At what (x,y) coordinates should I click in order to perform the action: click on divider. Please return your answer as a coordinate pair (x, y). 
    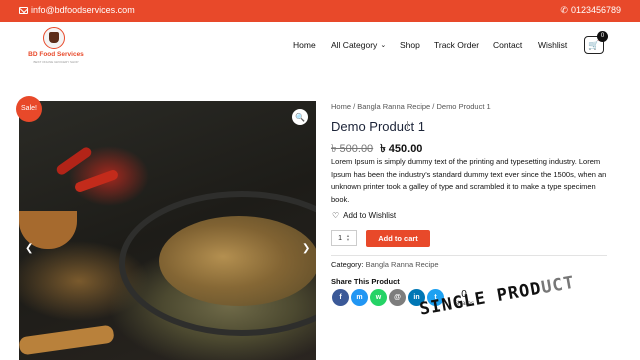
    Looking at the image, I should click on (469, 255).